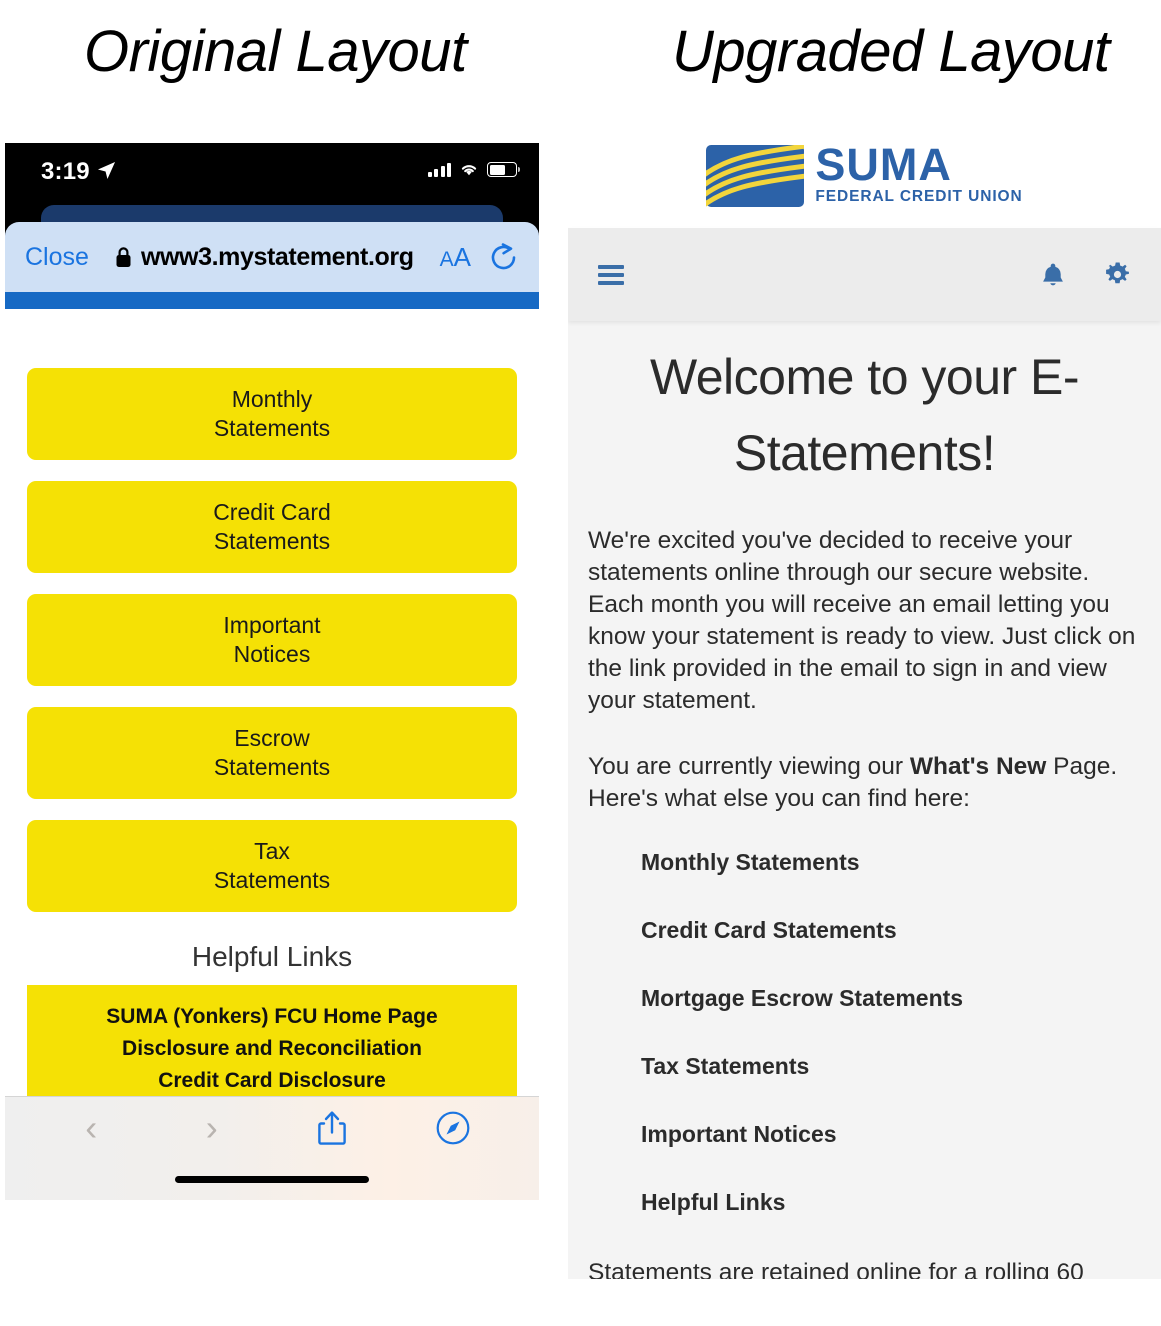 This screenshot has width=1161, height=1326. I want to click on wifi-icon, so click(469, 170).